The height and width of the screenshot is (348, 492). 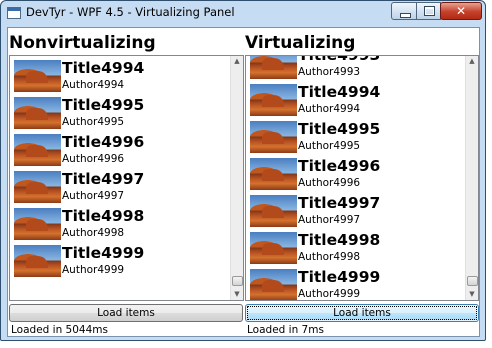 I want to click on window-title: DevTyr - WPF 4.5 - Virtualizing Panel, so click(x=130, y=12).